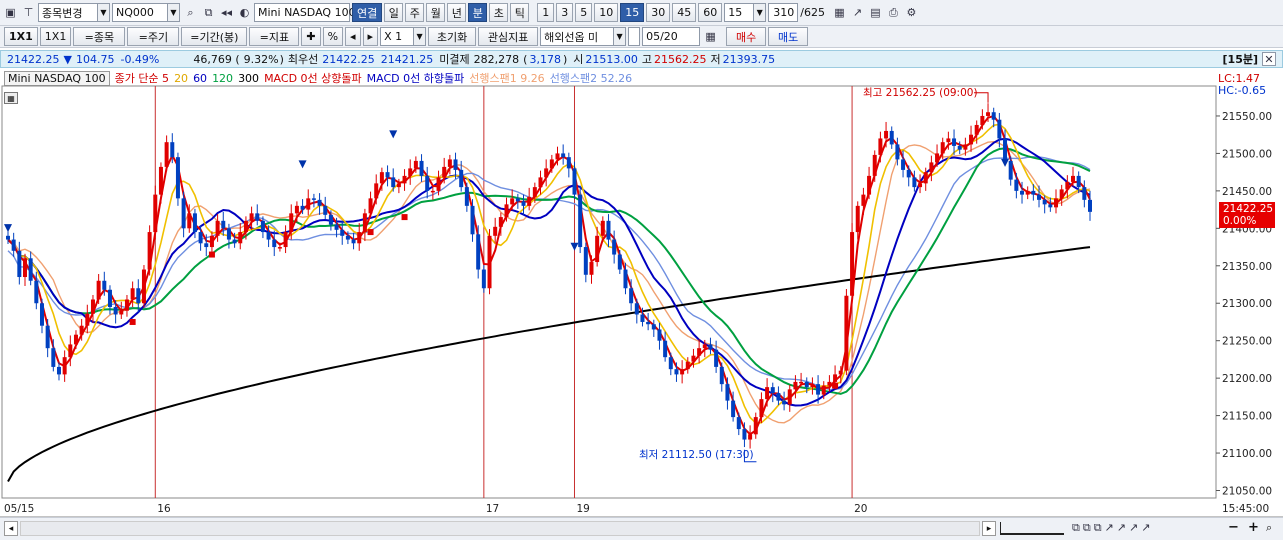 This screenshot has width=1283, height=540. What do you see at coordinates (671, 36) in the screenshot?
I see `date-field: 05/20` at bounding box center [671, 36].